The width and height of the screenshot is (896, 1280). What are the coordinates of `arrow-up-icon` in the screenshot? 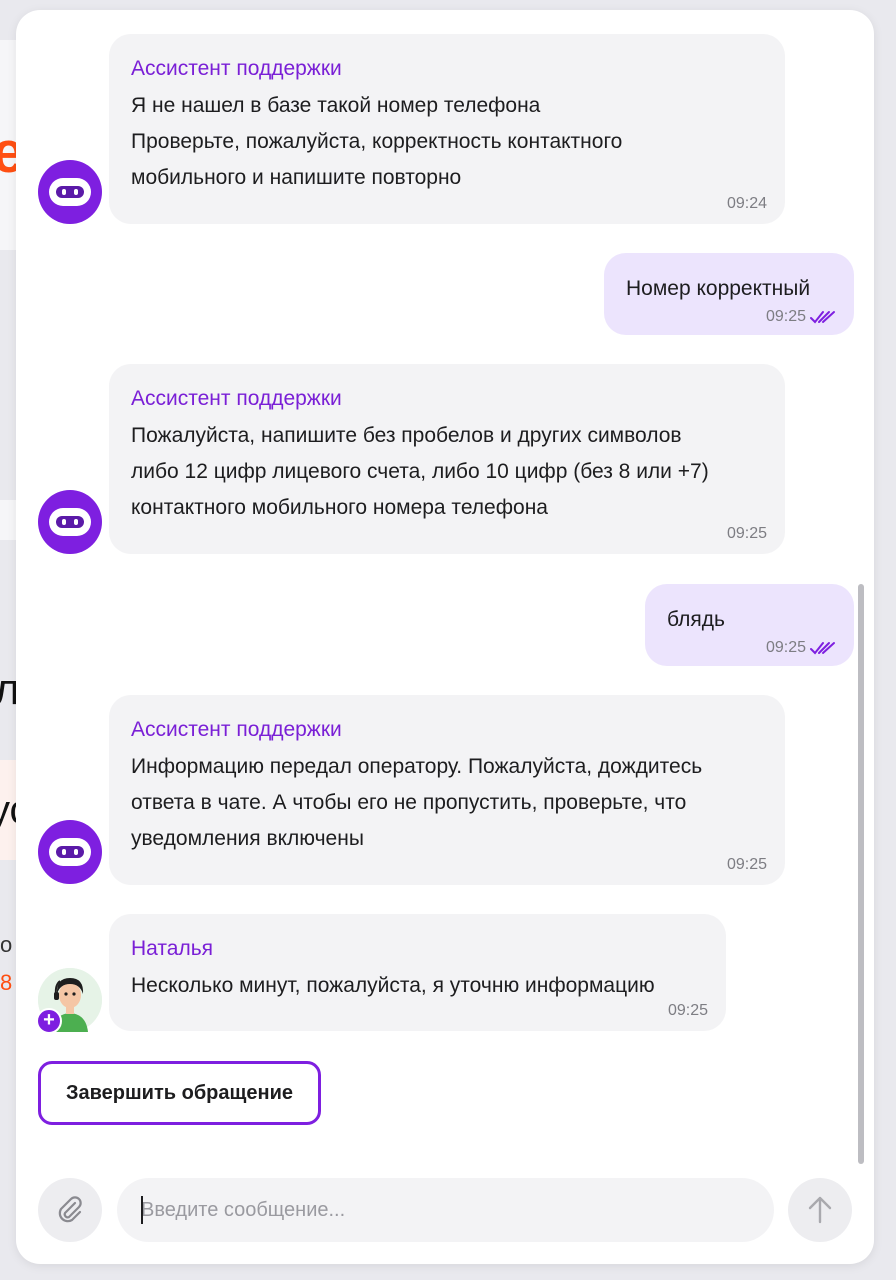 It's located at (820, 1210).